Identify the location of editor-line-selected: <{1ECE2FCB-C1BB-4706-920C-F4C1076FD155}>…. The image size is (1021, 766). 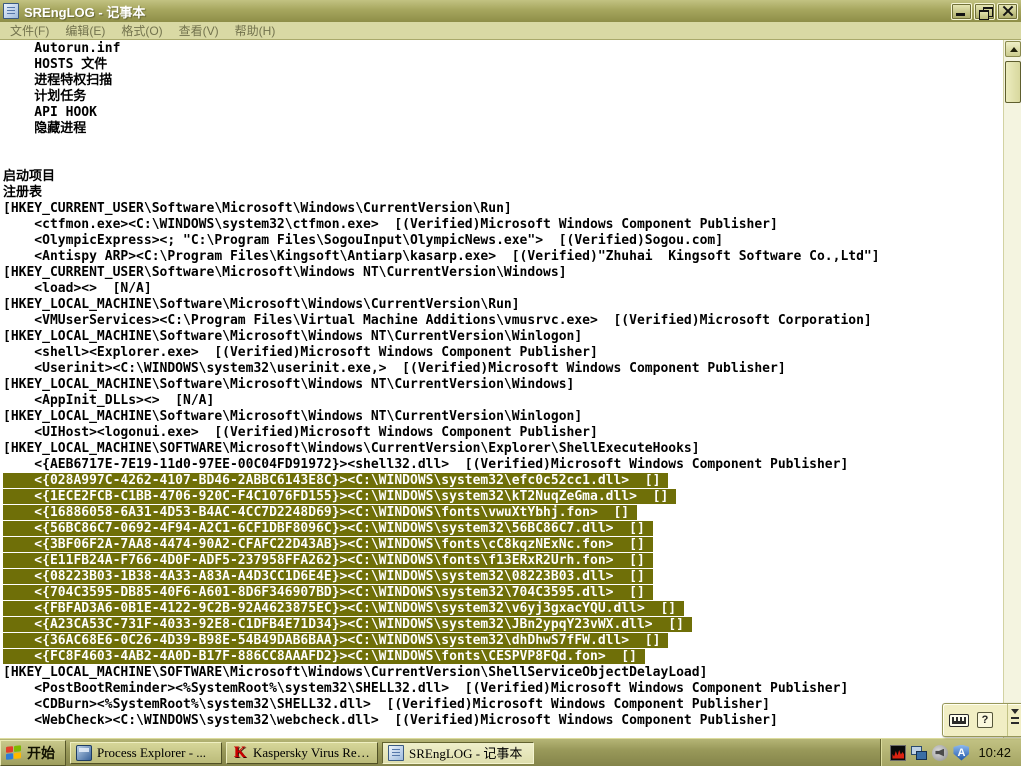
(340, 496).